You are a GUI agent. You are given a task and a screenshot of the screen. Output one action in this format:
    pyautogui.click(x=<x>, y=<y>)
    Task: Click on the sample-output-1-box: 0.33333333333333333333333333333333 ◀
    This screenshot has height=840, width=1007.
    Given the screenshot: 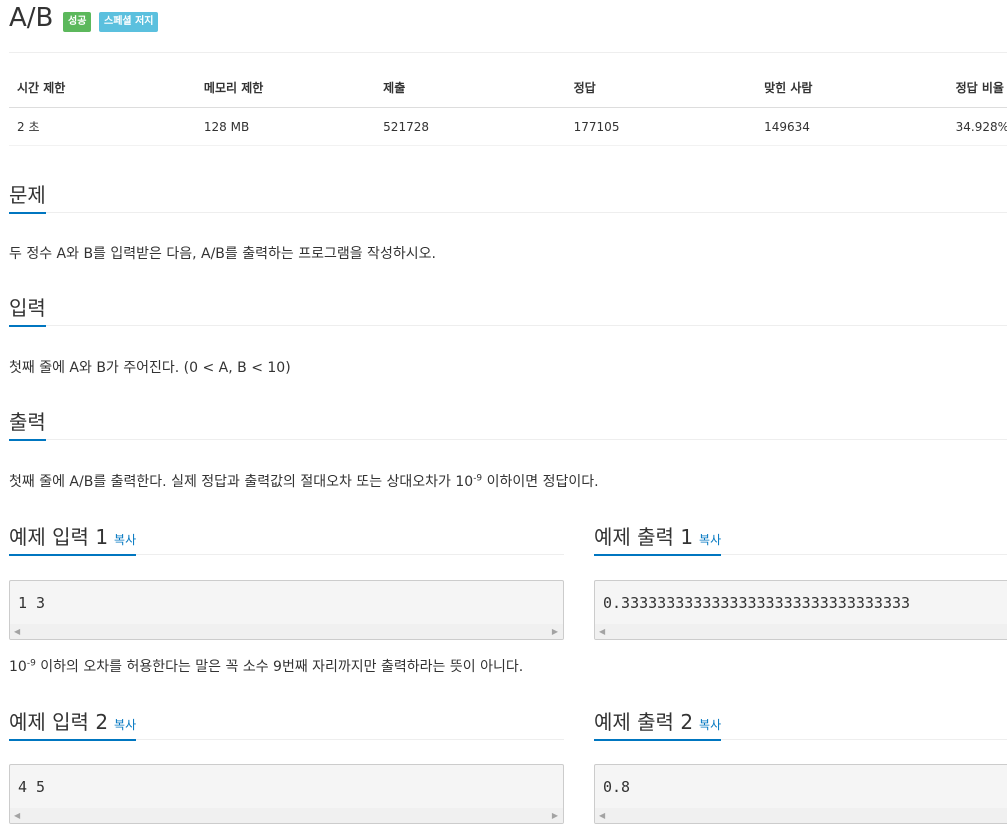 What is the action you would take?
    pyautogui.click(x=800, y=610)
    